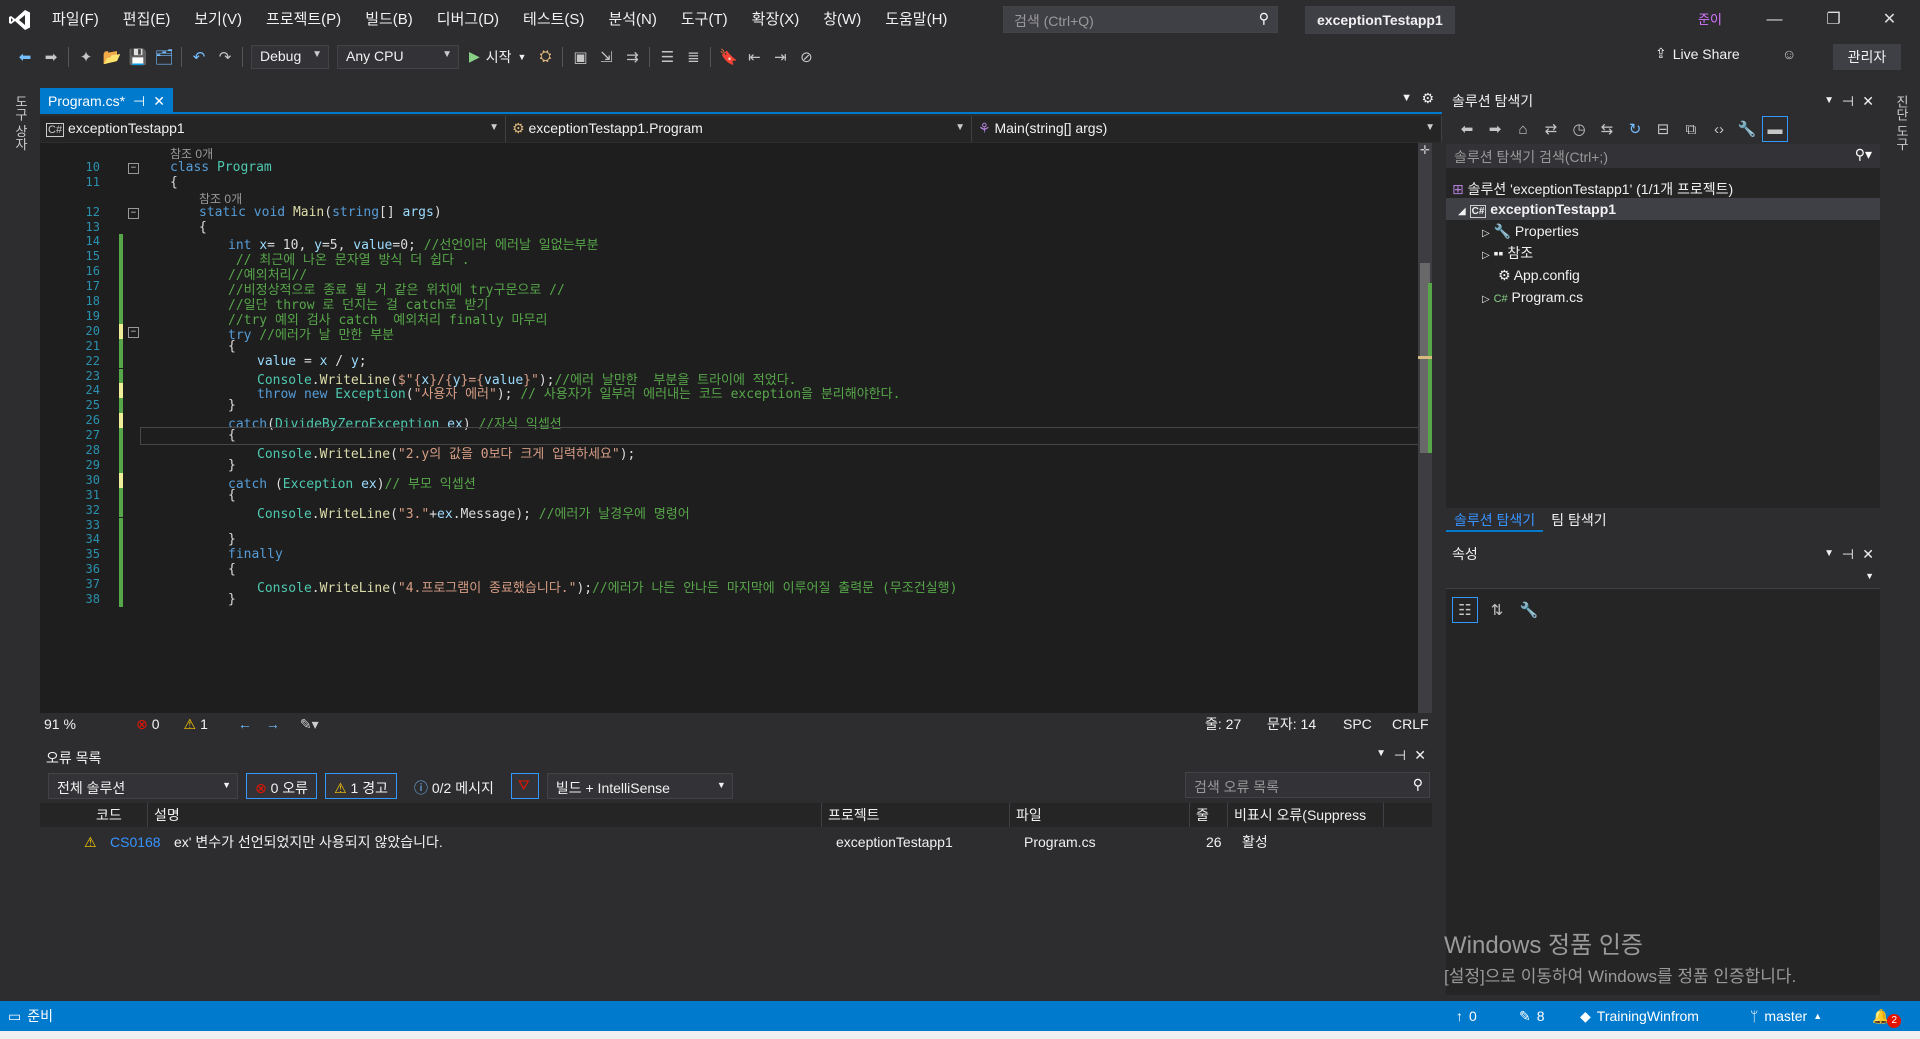  I want to click on column-header-code: 코드, so click(119, 815).